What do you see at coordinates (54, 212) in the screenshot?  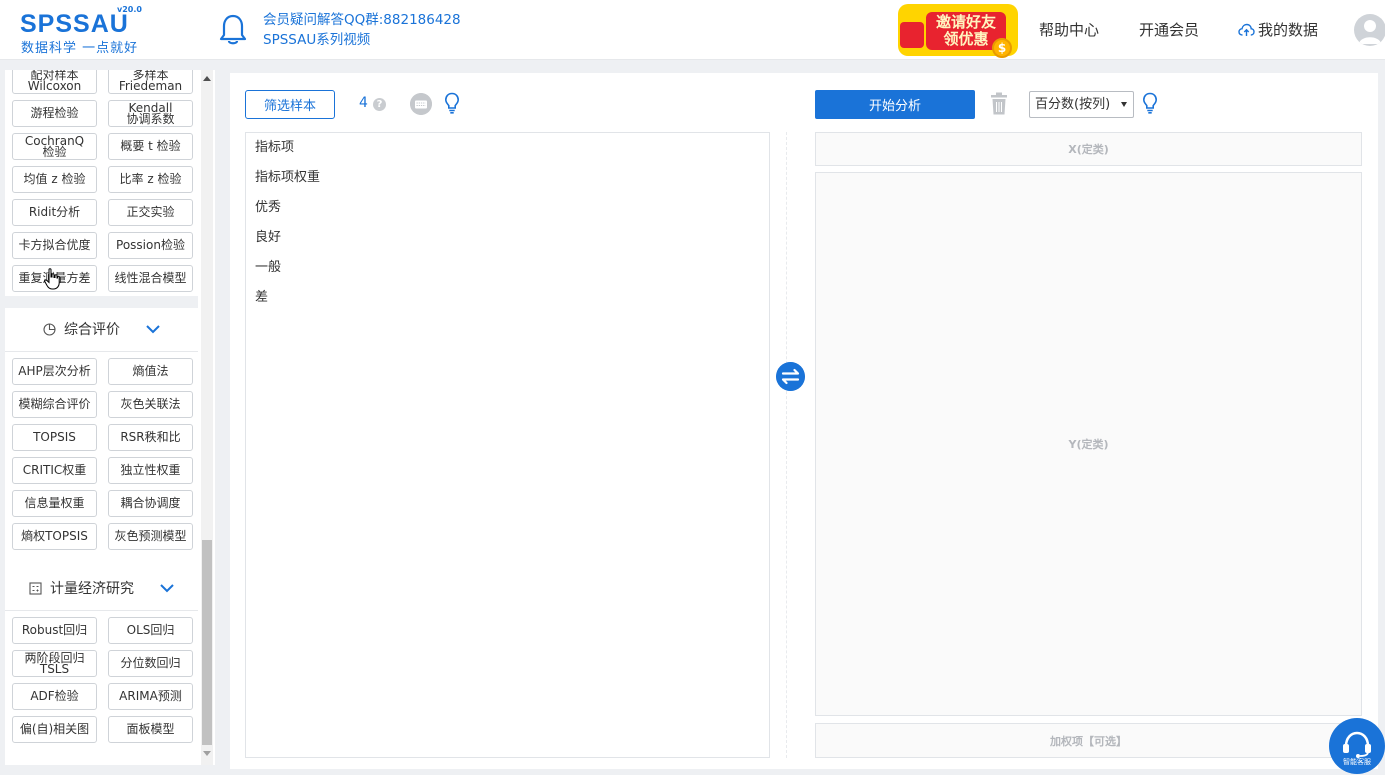 I see `method-button-test: Ridit分析` at bounding box center [54, 212].